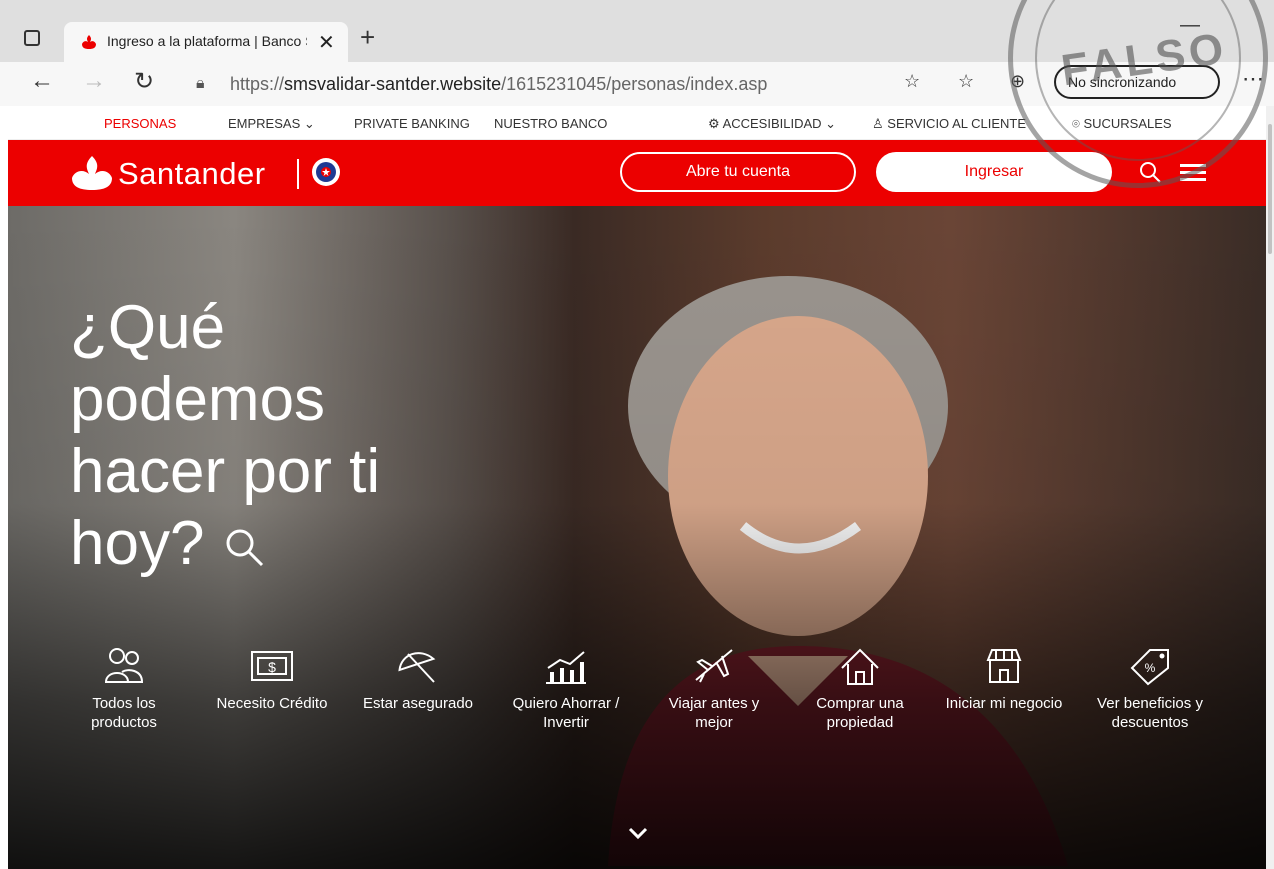 This screenshot has width=1274, height=869. What do you see at coordinates (714, 666) in the screenshot?
I see `airplane-icon` at bounding box center [714, 666].